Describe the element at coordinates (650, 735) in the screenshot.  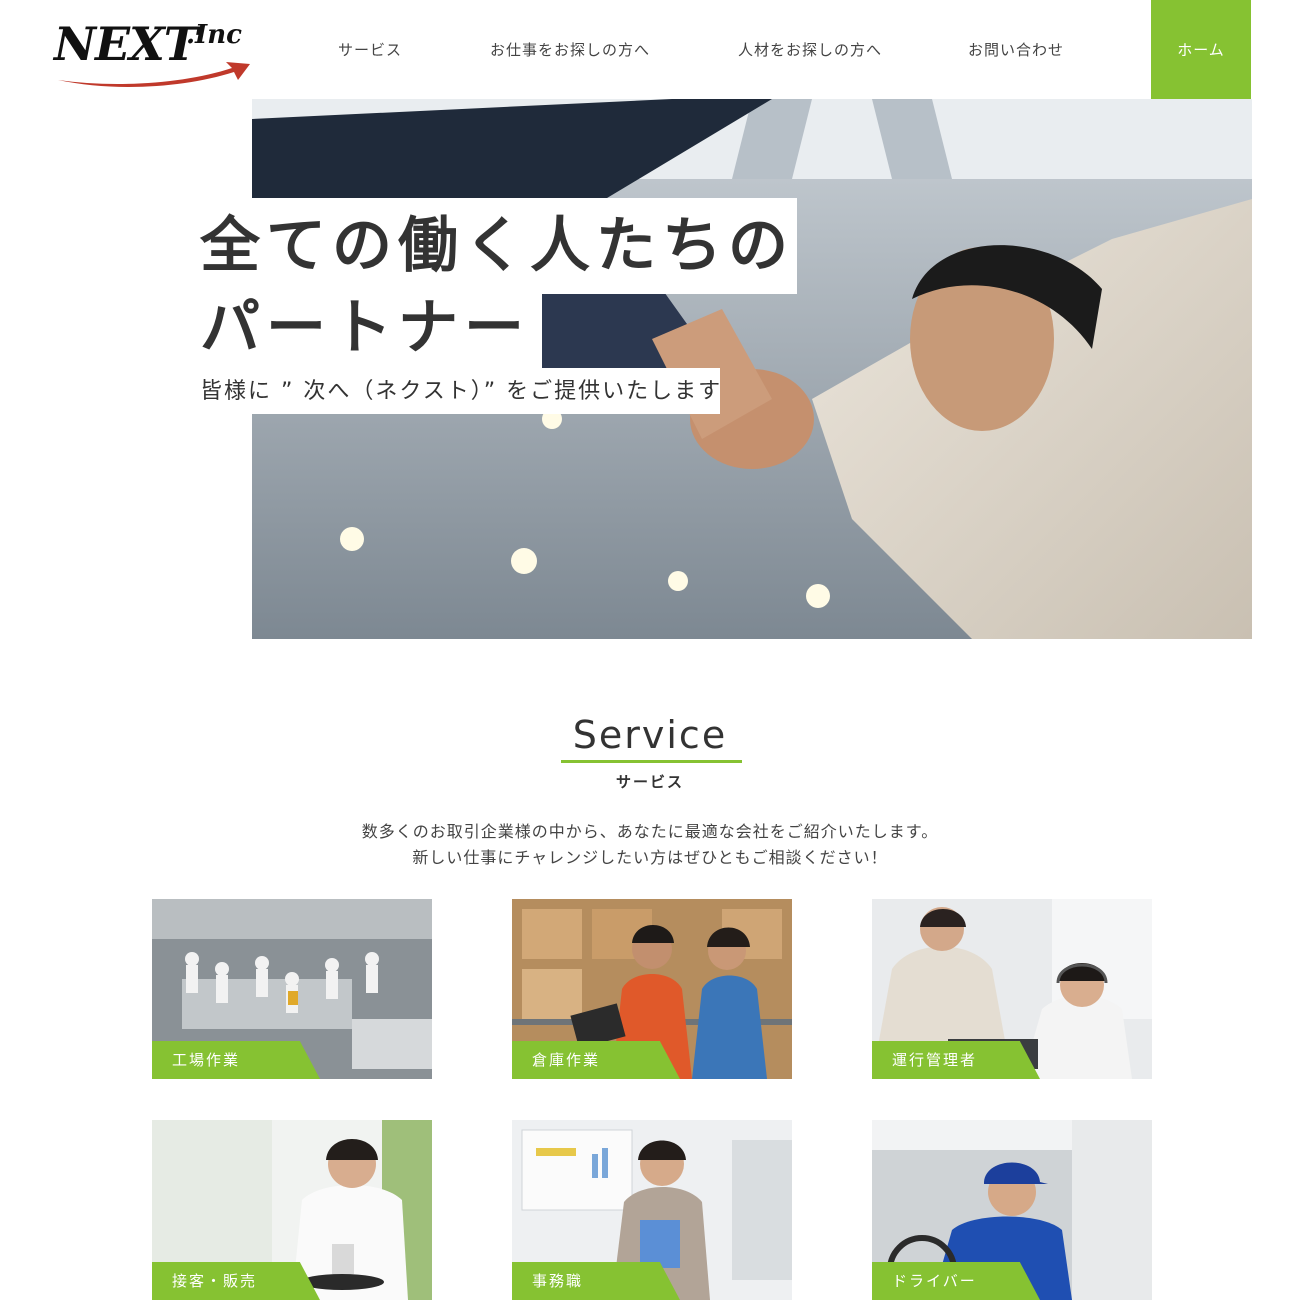
I see `service-heading: Service` at that location.